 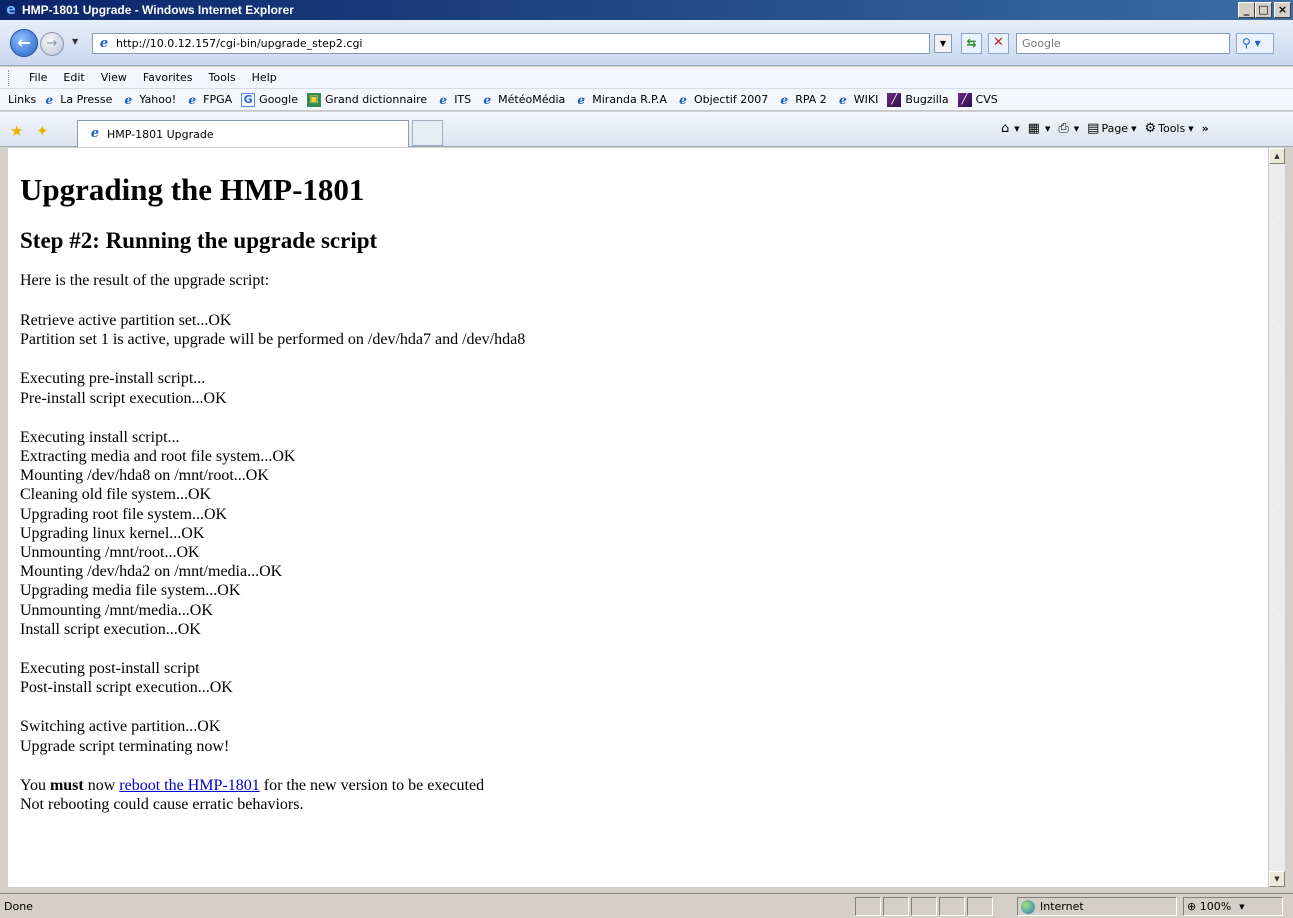 I want to click on add-favorite-icon: ✦, so click(x=42, y=131).